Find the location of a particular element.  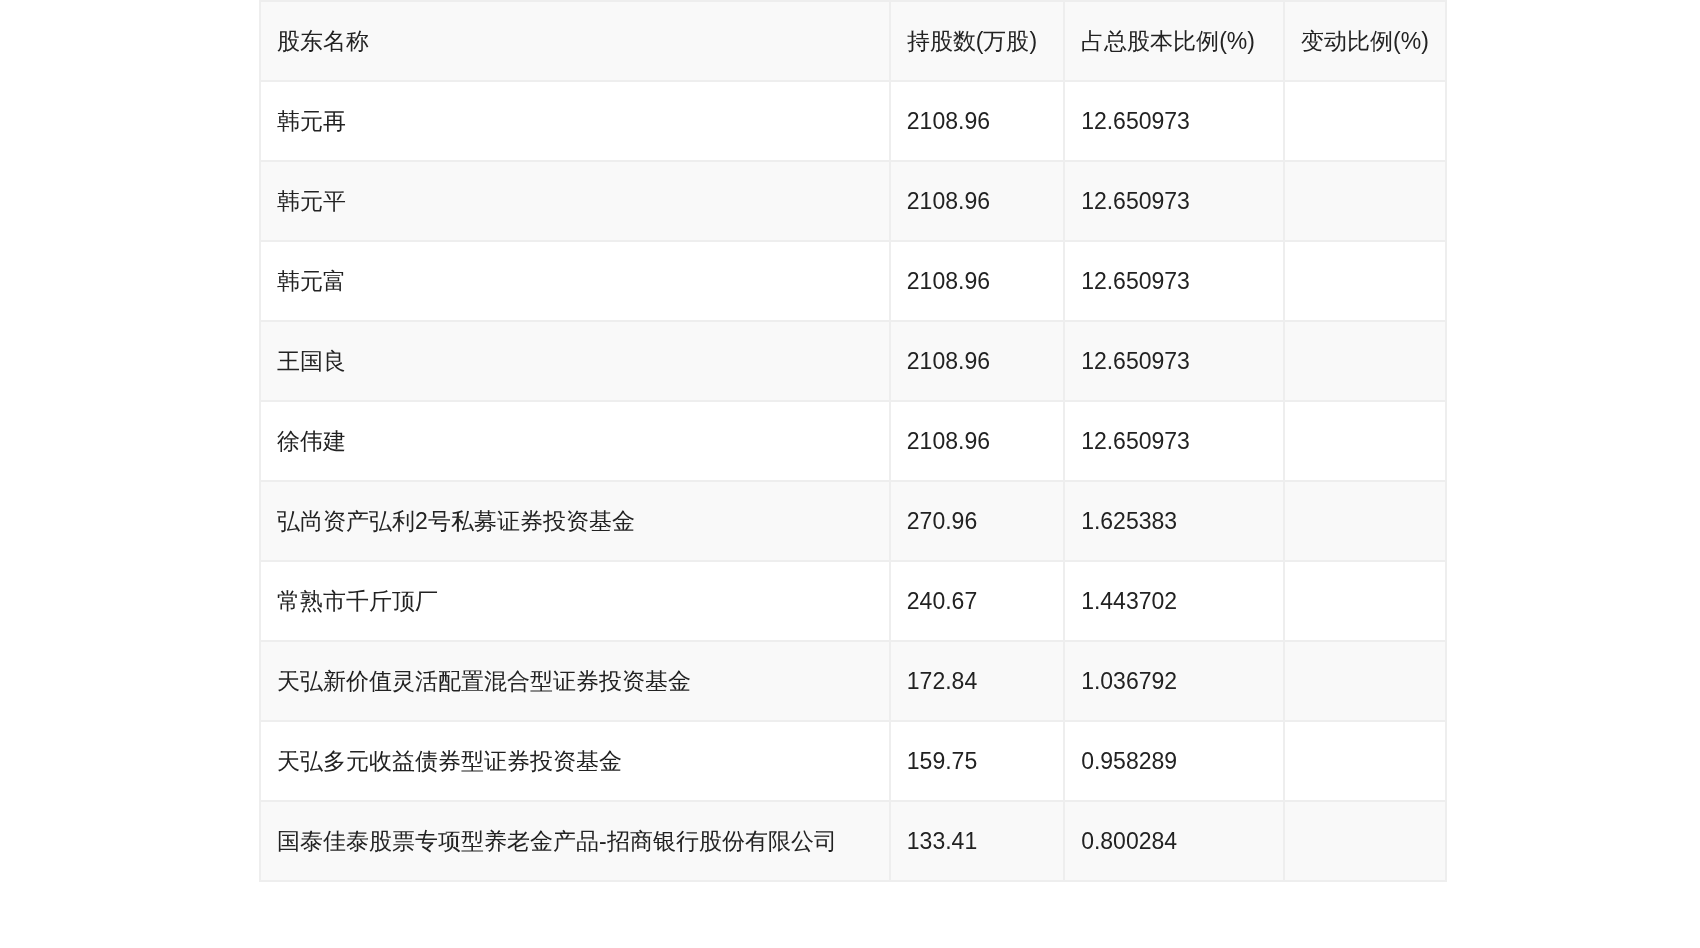

table-cell: 0.800284 is located at coordinates (1174, 841).